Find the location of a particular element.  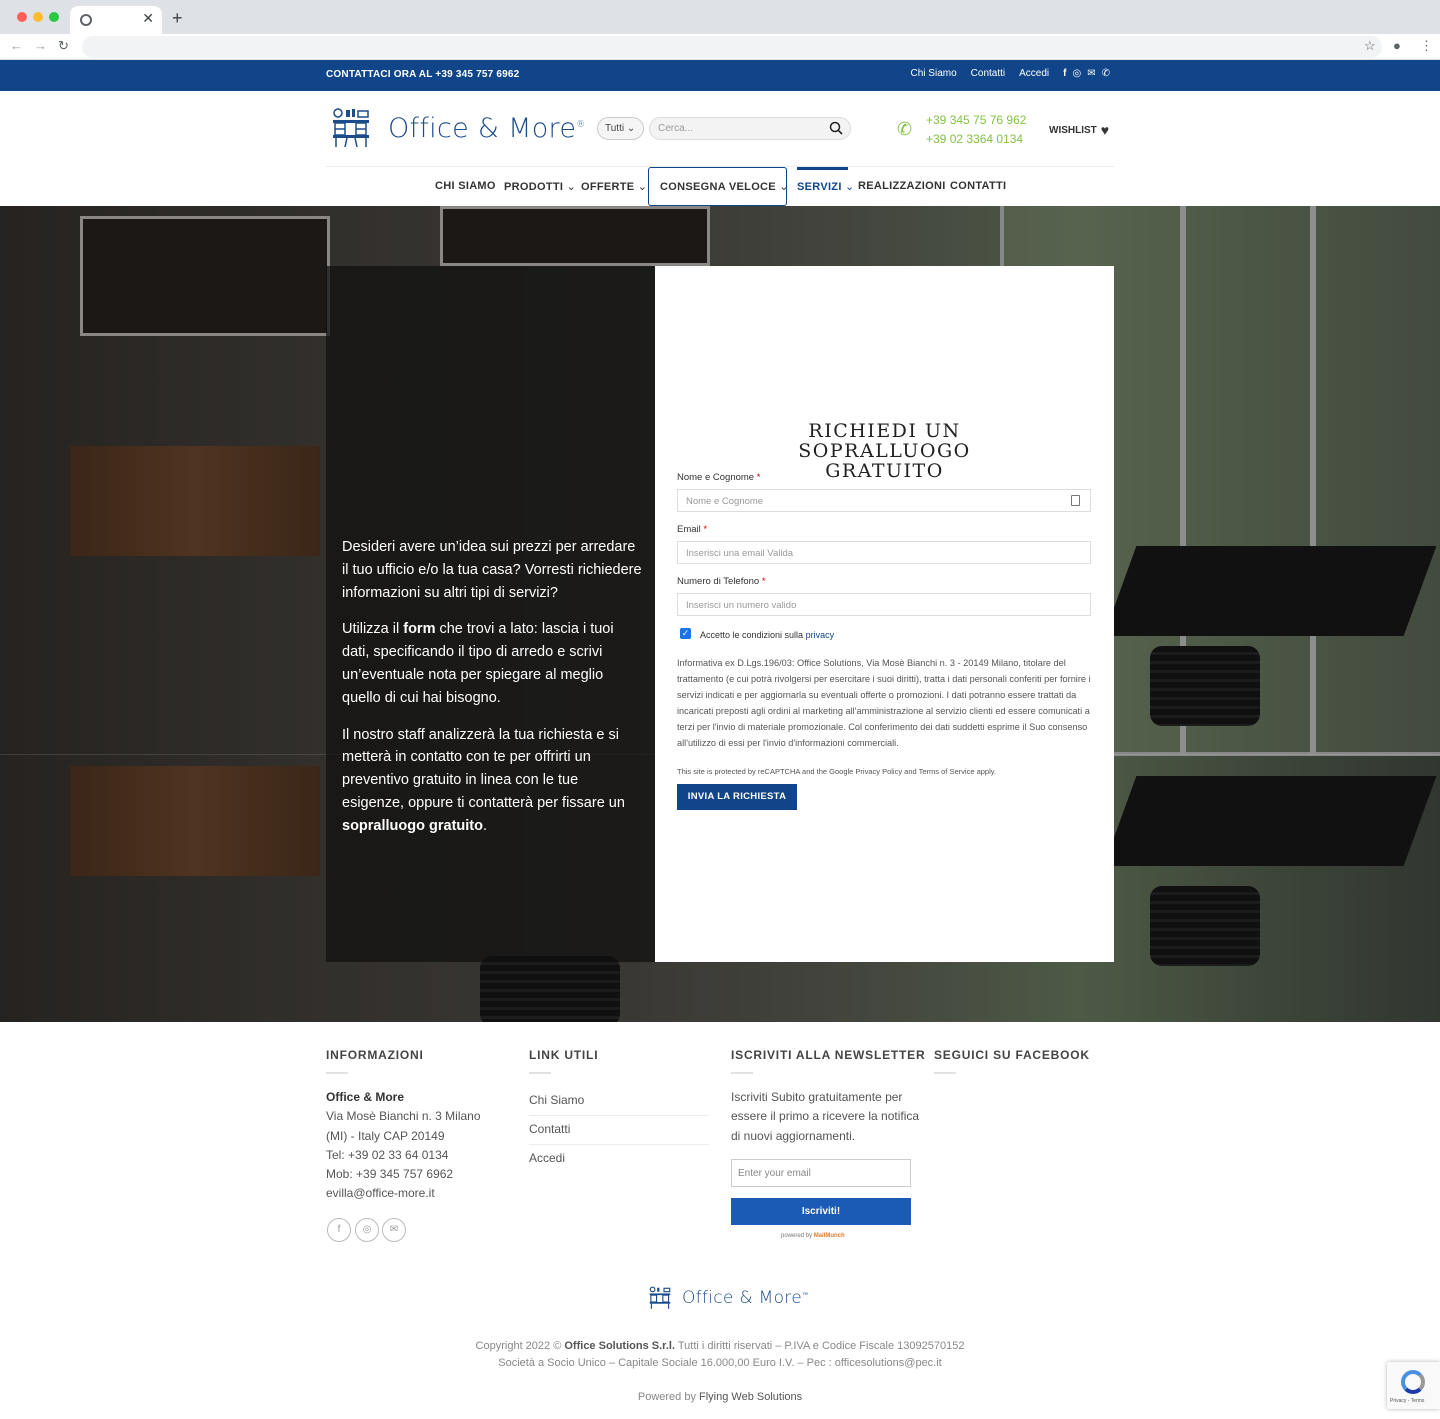

address-bar is located at coordinates (732, 47).